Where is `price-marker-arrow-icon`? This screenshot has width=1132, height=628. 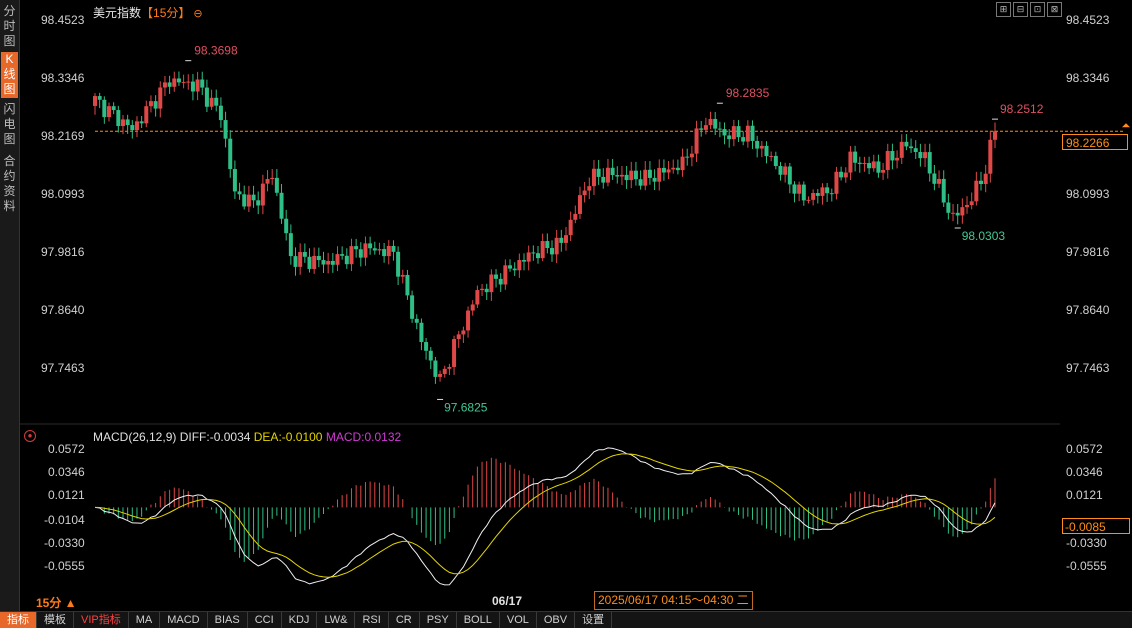 price-marker-arrow-icon is located at coordinates (1126, 125).